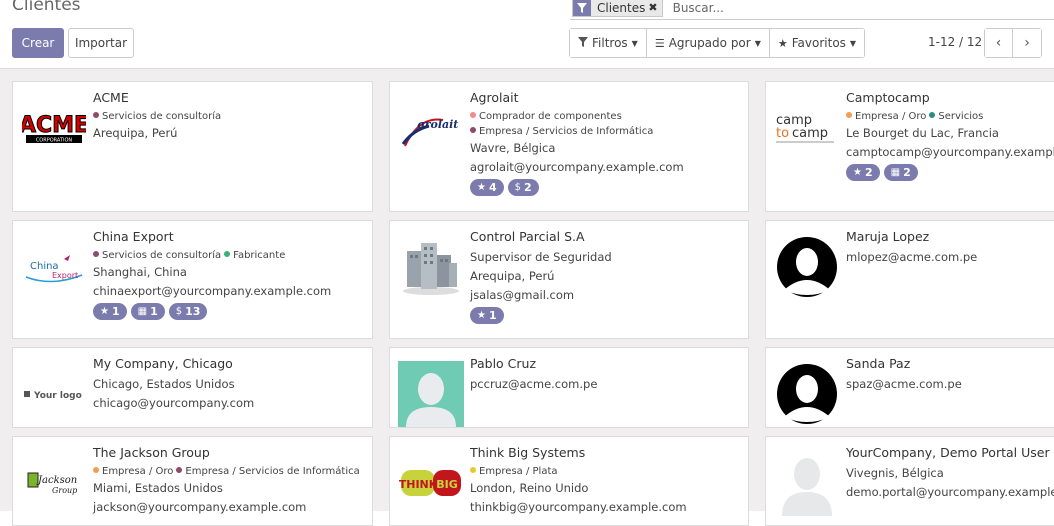  Describe the element at coordinates (891, 116) in the screenshot. I see `tag-label: Empresa / Oro` at that location.